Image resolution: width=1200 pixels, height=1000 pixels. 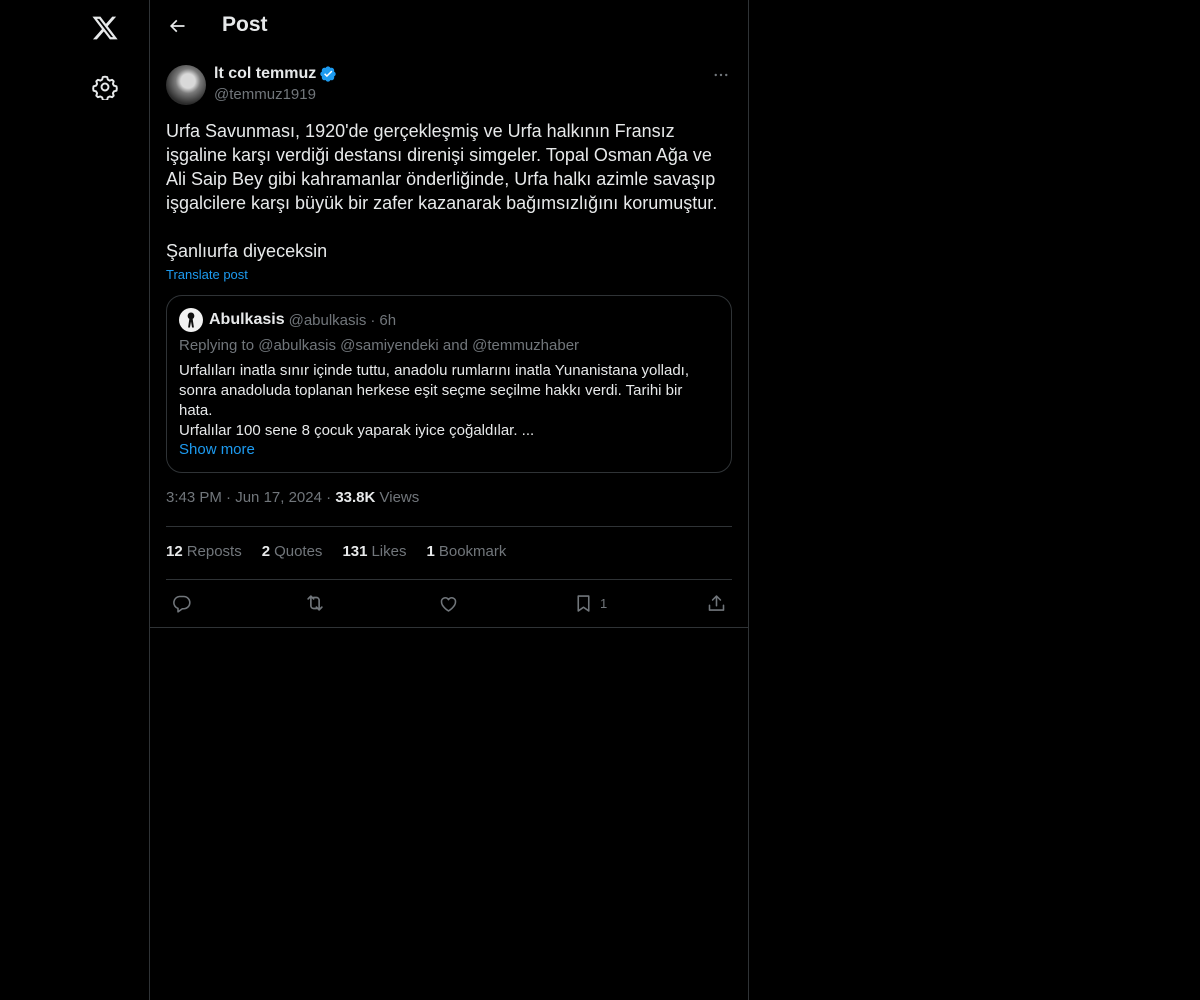 I want to click on more-horizontal-icon, so click(x=721, y=75).